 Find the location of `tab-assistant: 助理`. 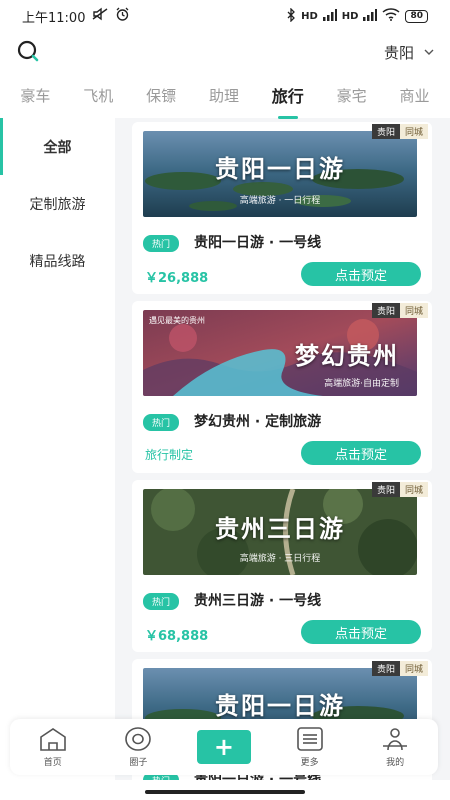

tab-assistant: 助理 is located at coordinates (224, 95).